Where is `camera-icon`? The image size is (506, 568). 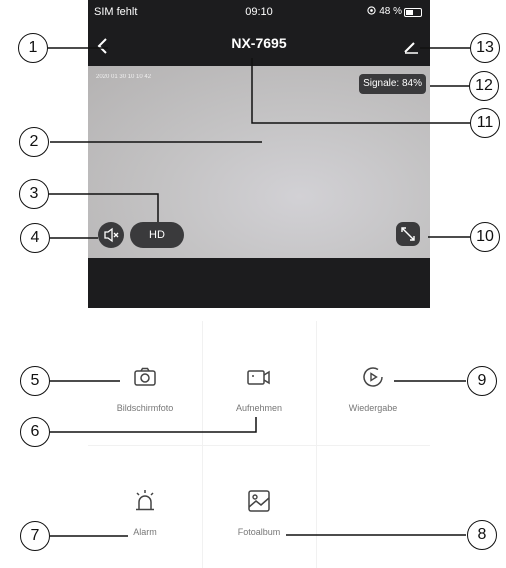 camera-icon is located at coordinates (145, 376).